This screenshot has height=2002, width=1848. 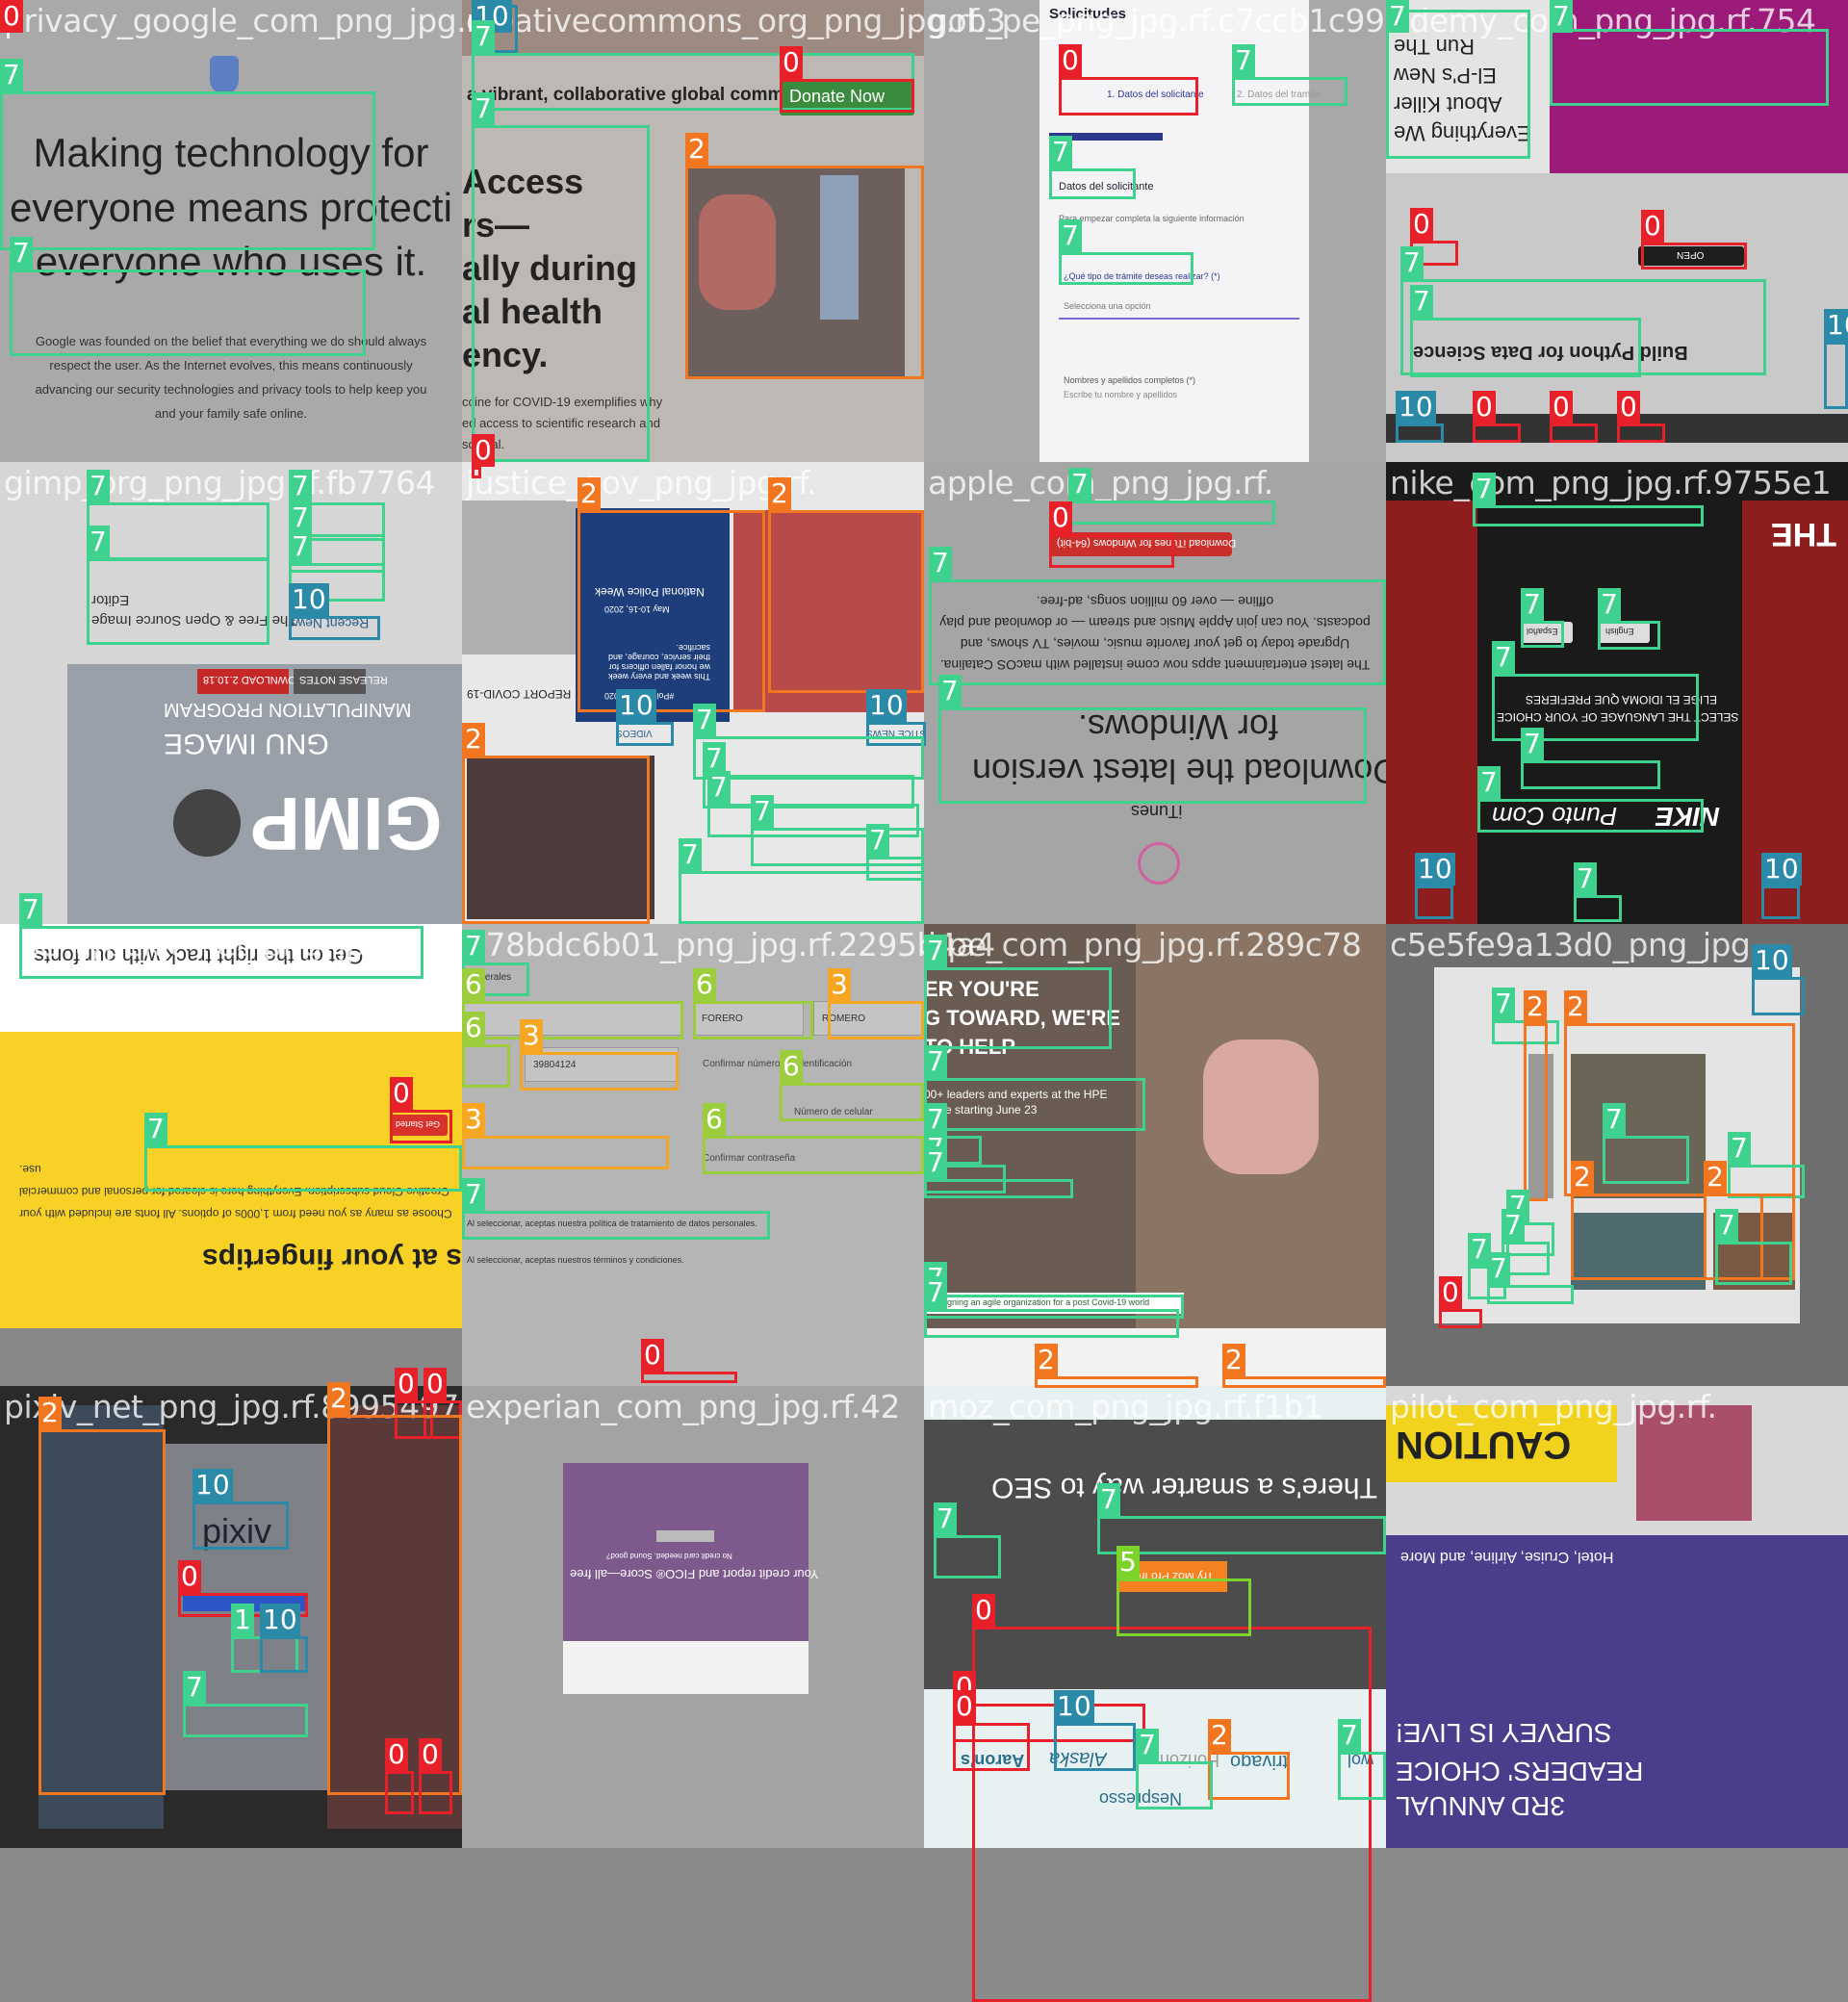 What do you see at coordinates (993, 1760) in the screenshot?
I see `client-logo-aarons: Aaron's` at bounding box center [993, 1760].